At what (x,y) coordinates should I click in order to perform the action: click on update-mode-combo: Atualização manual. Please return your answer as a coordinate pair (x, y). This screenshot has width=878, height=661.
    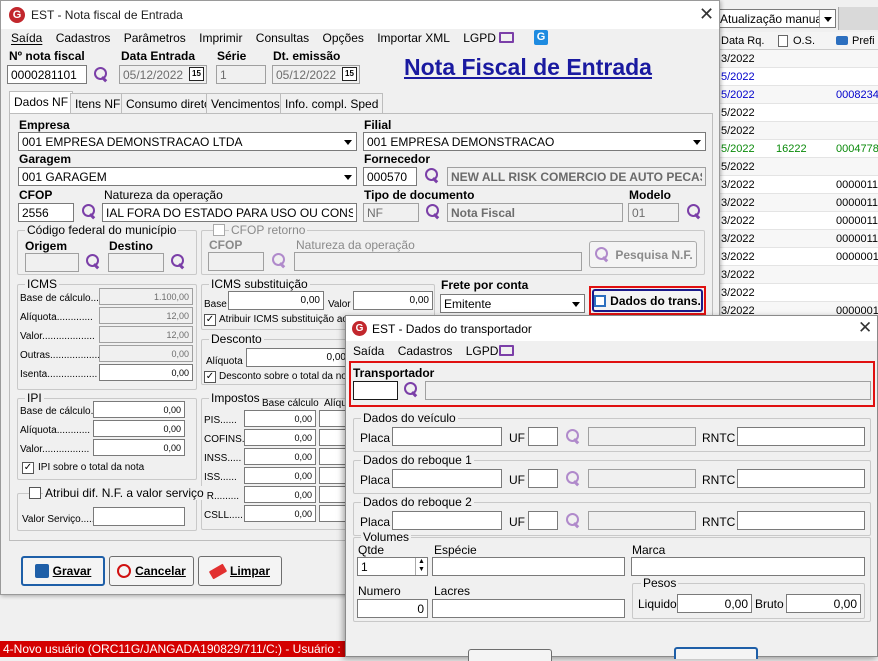
    Looking at the image, I should click on (776, 18).